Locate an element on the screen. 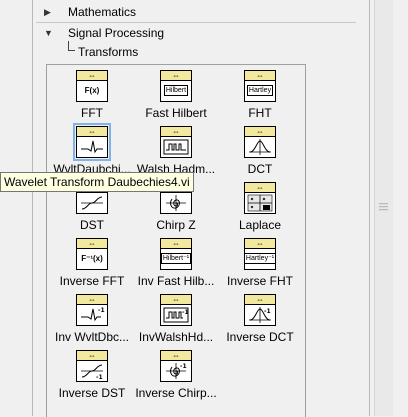 The width and height of the screenshot is (408, 417). item-label: Inverse DCT is located at coordinates (260, 337).